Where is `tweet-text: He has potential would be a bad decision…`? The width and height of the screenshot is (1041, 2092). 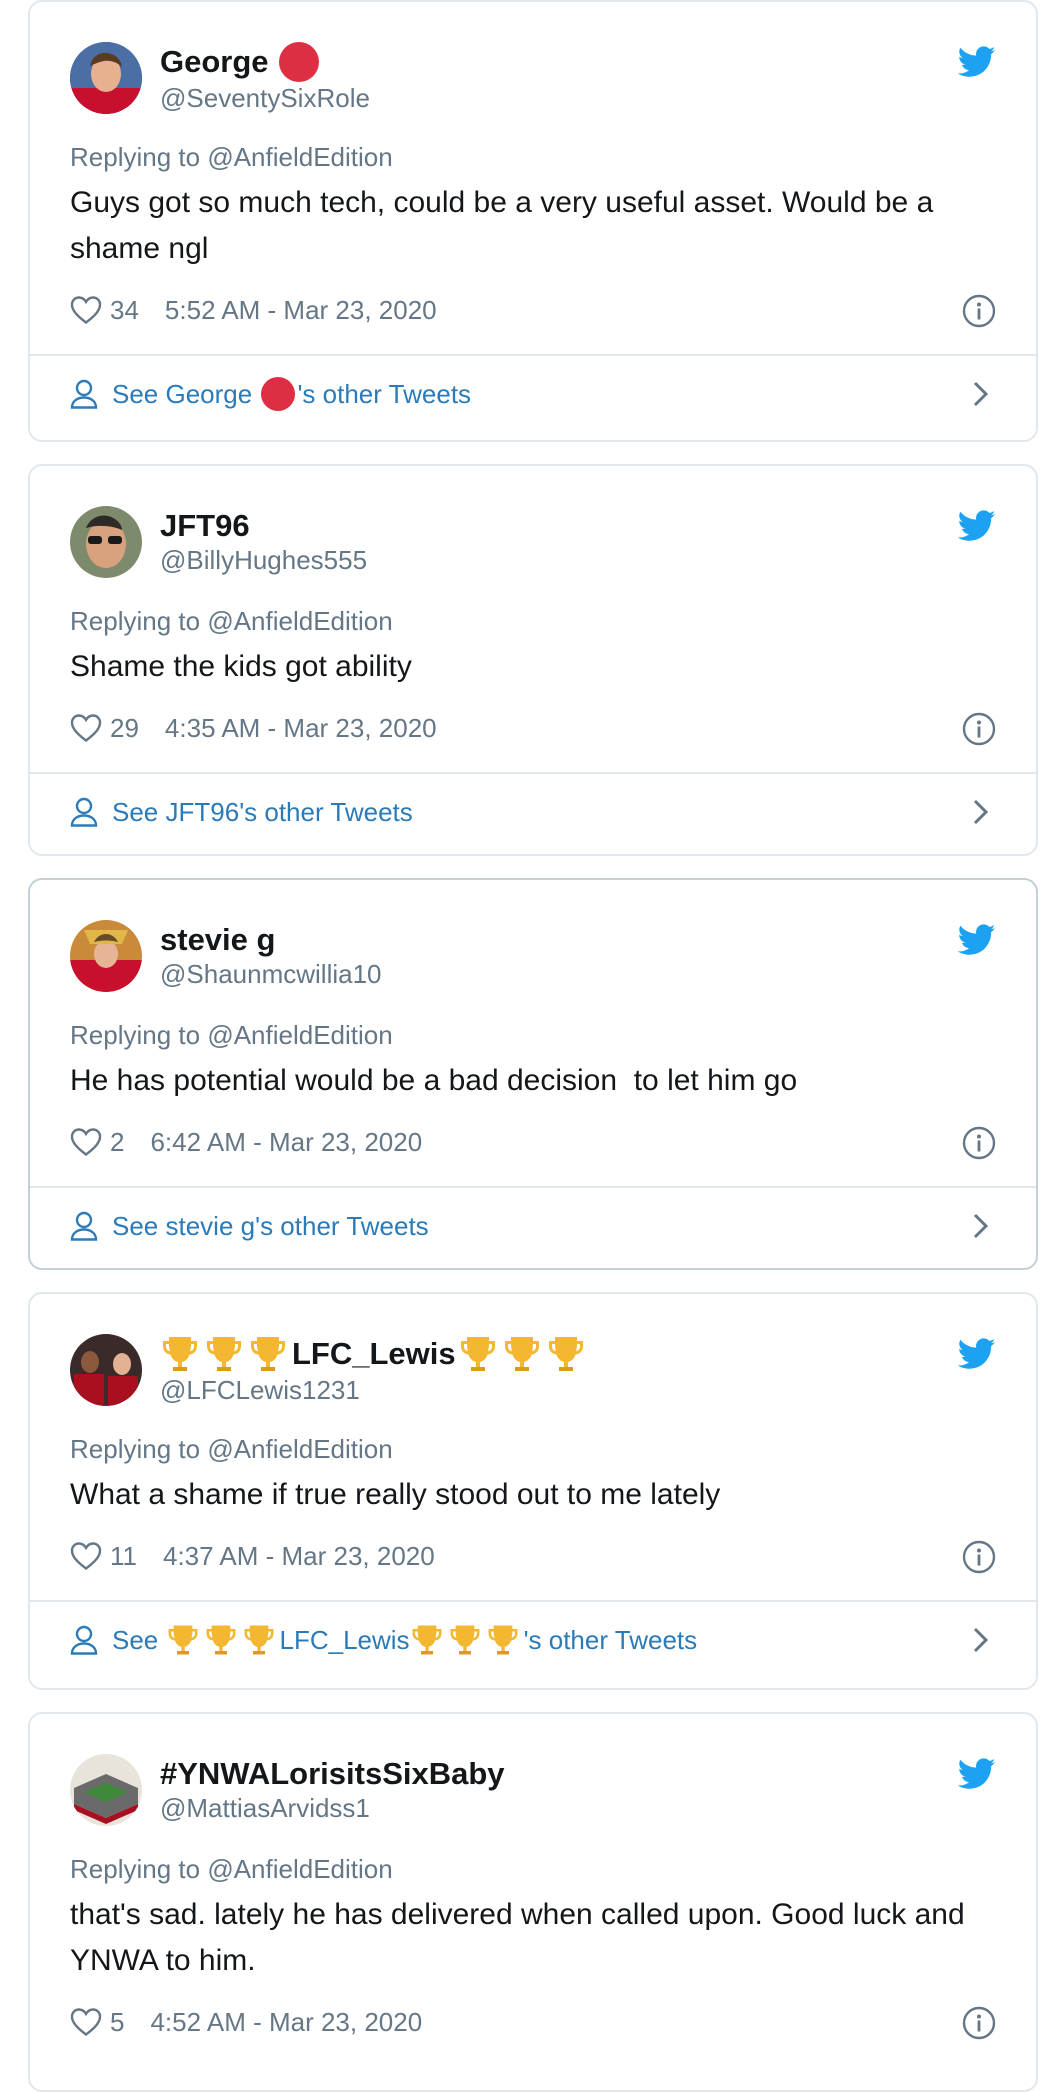 tweet-text: He has potential would be a bad decision… is located at coordinates (434, 1080).